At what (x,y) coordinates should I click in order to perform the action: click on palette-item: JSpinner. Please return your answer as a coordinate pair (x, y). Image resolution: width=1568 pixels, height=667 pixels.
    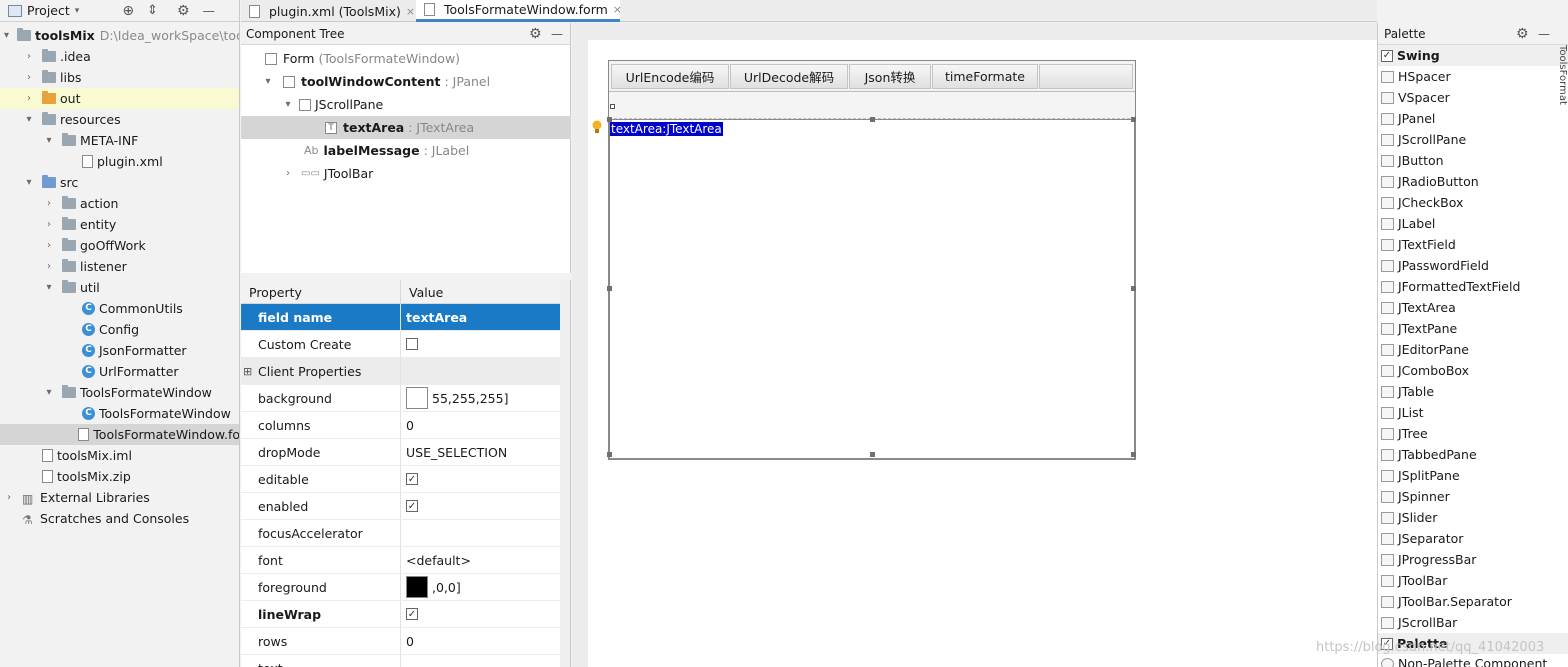
    Looking at the image, I should click on (1473, 496).